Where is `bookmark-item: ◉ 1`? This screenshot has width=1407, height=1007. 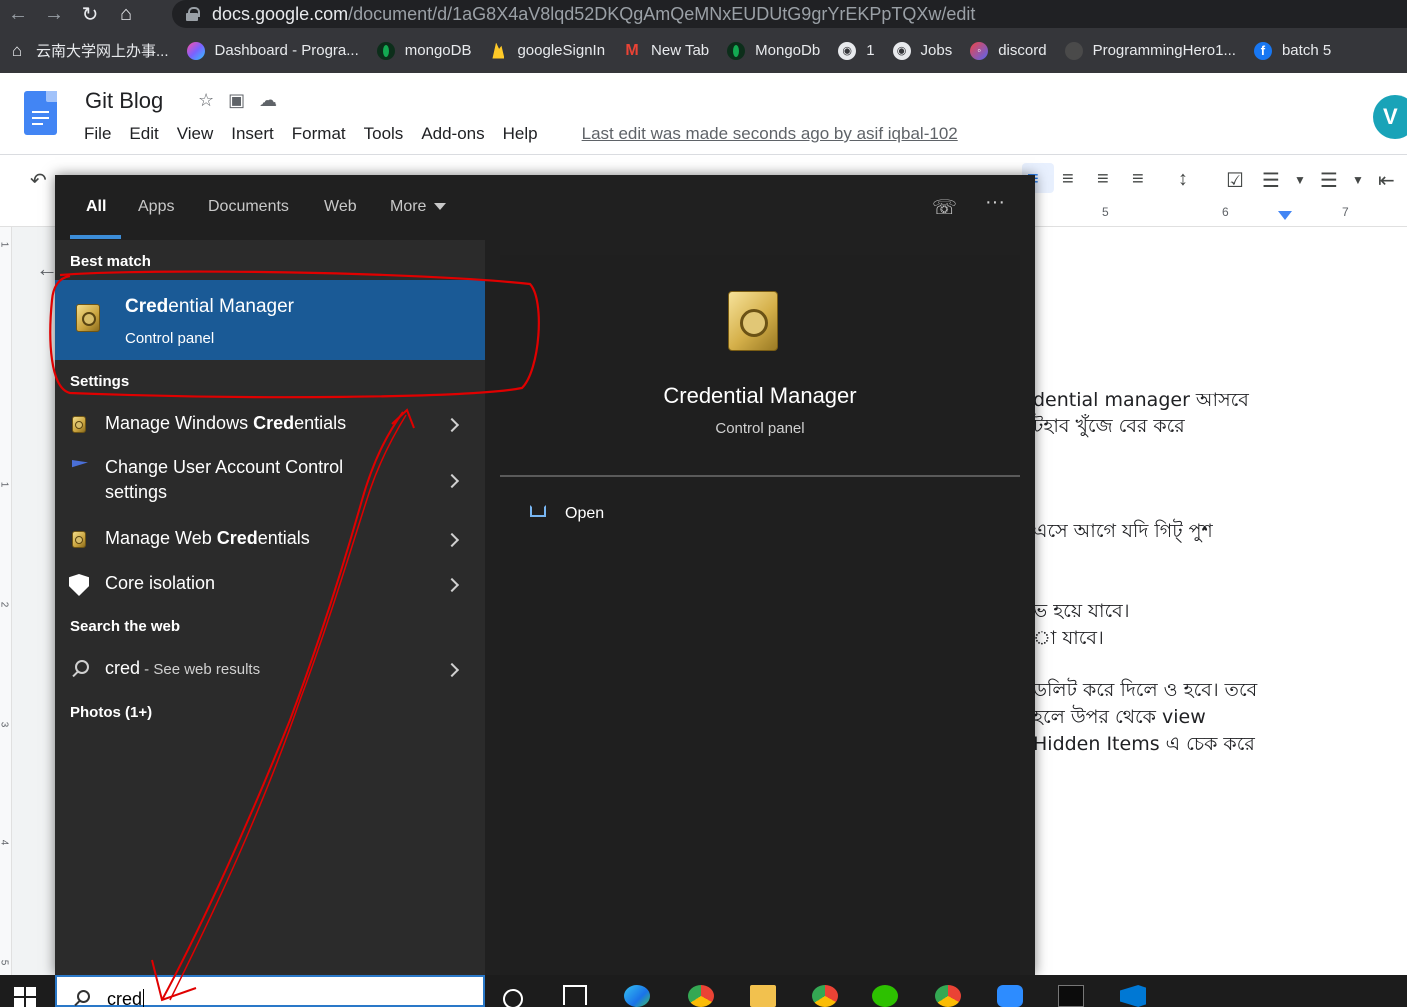
bookmark-item: ◉ 1 is located at coordinates (856, 50).